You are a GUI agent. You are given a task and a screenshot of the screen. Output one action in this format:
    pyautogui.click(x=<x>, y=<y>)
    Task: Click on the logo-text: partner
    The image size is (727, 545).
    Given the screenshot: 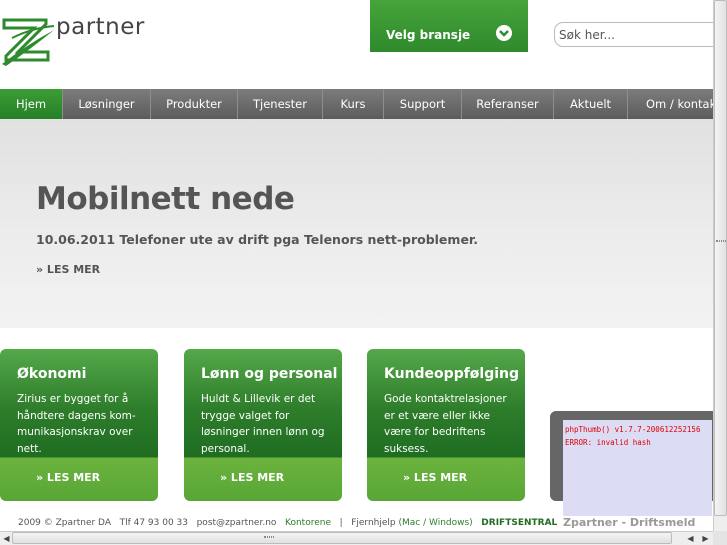 What is the action you would take?
    pyautogui.click(x=100, y=27)
    